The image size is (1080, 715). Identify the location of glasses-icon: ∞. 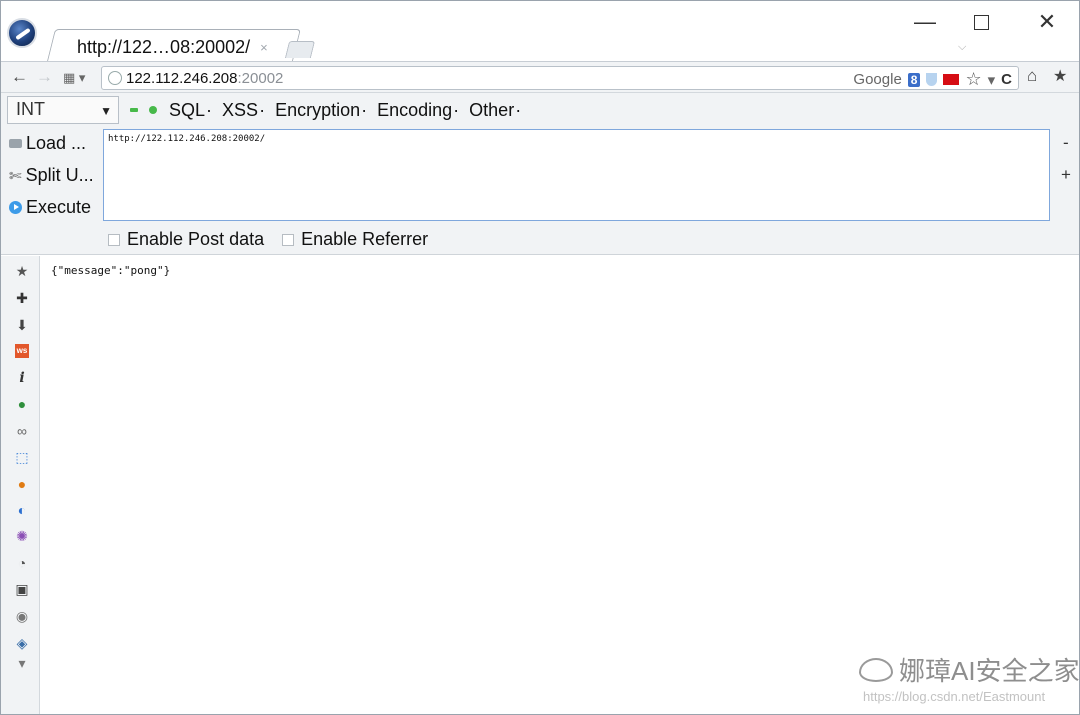
(22, 431).